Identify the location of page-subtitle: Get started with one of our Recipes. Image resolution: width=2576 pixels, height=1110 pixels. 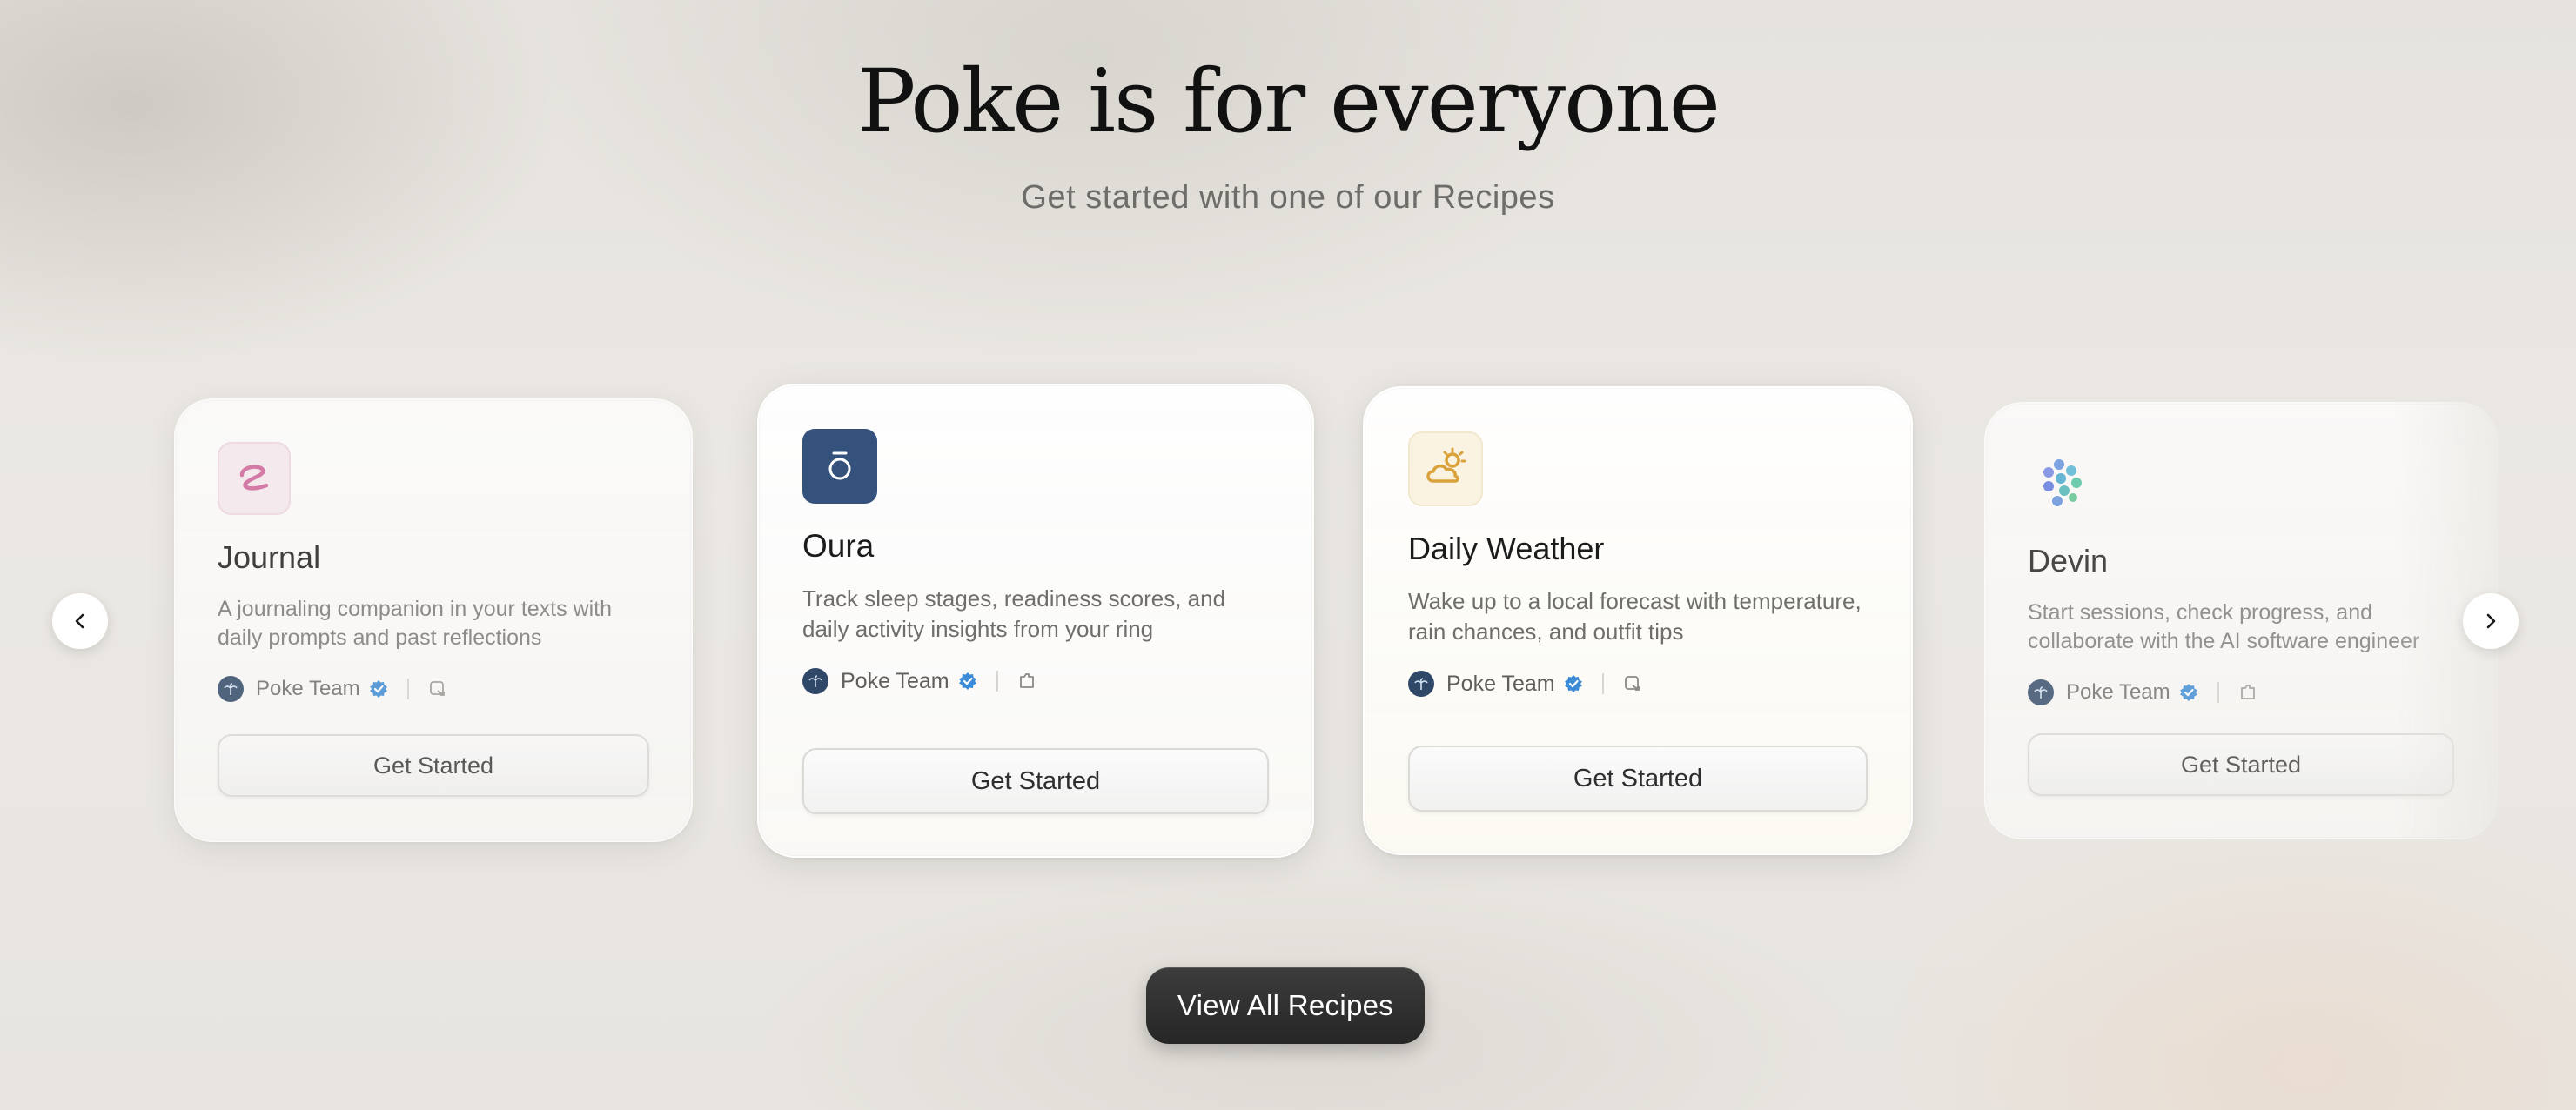
(1288, 198).